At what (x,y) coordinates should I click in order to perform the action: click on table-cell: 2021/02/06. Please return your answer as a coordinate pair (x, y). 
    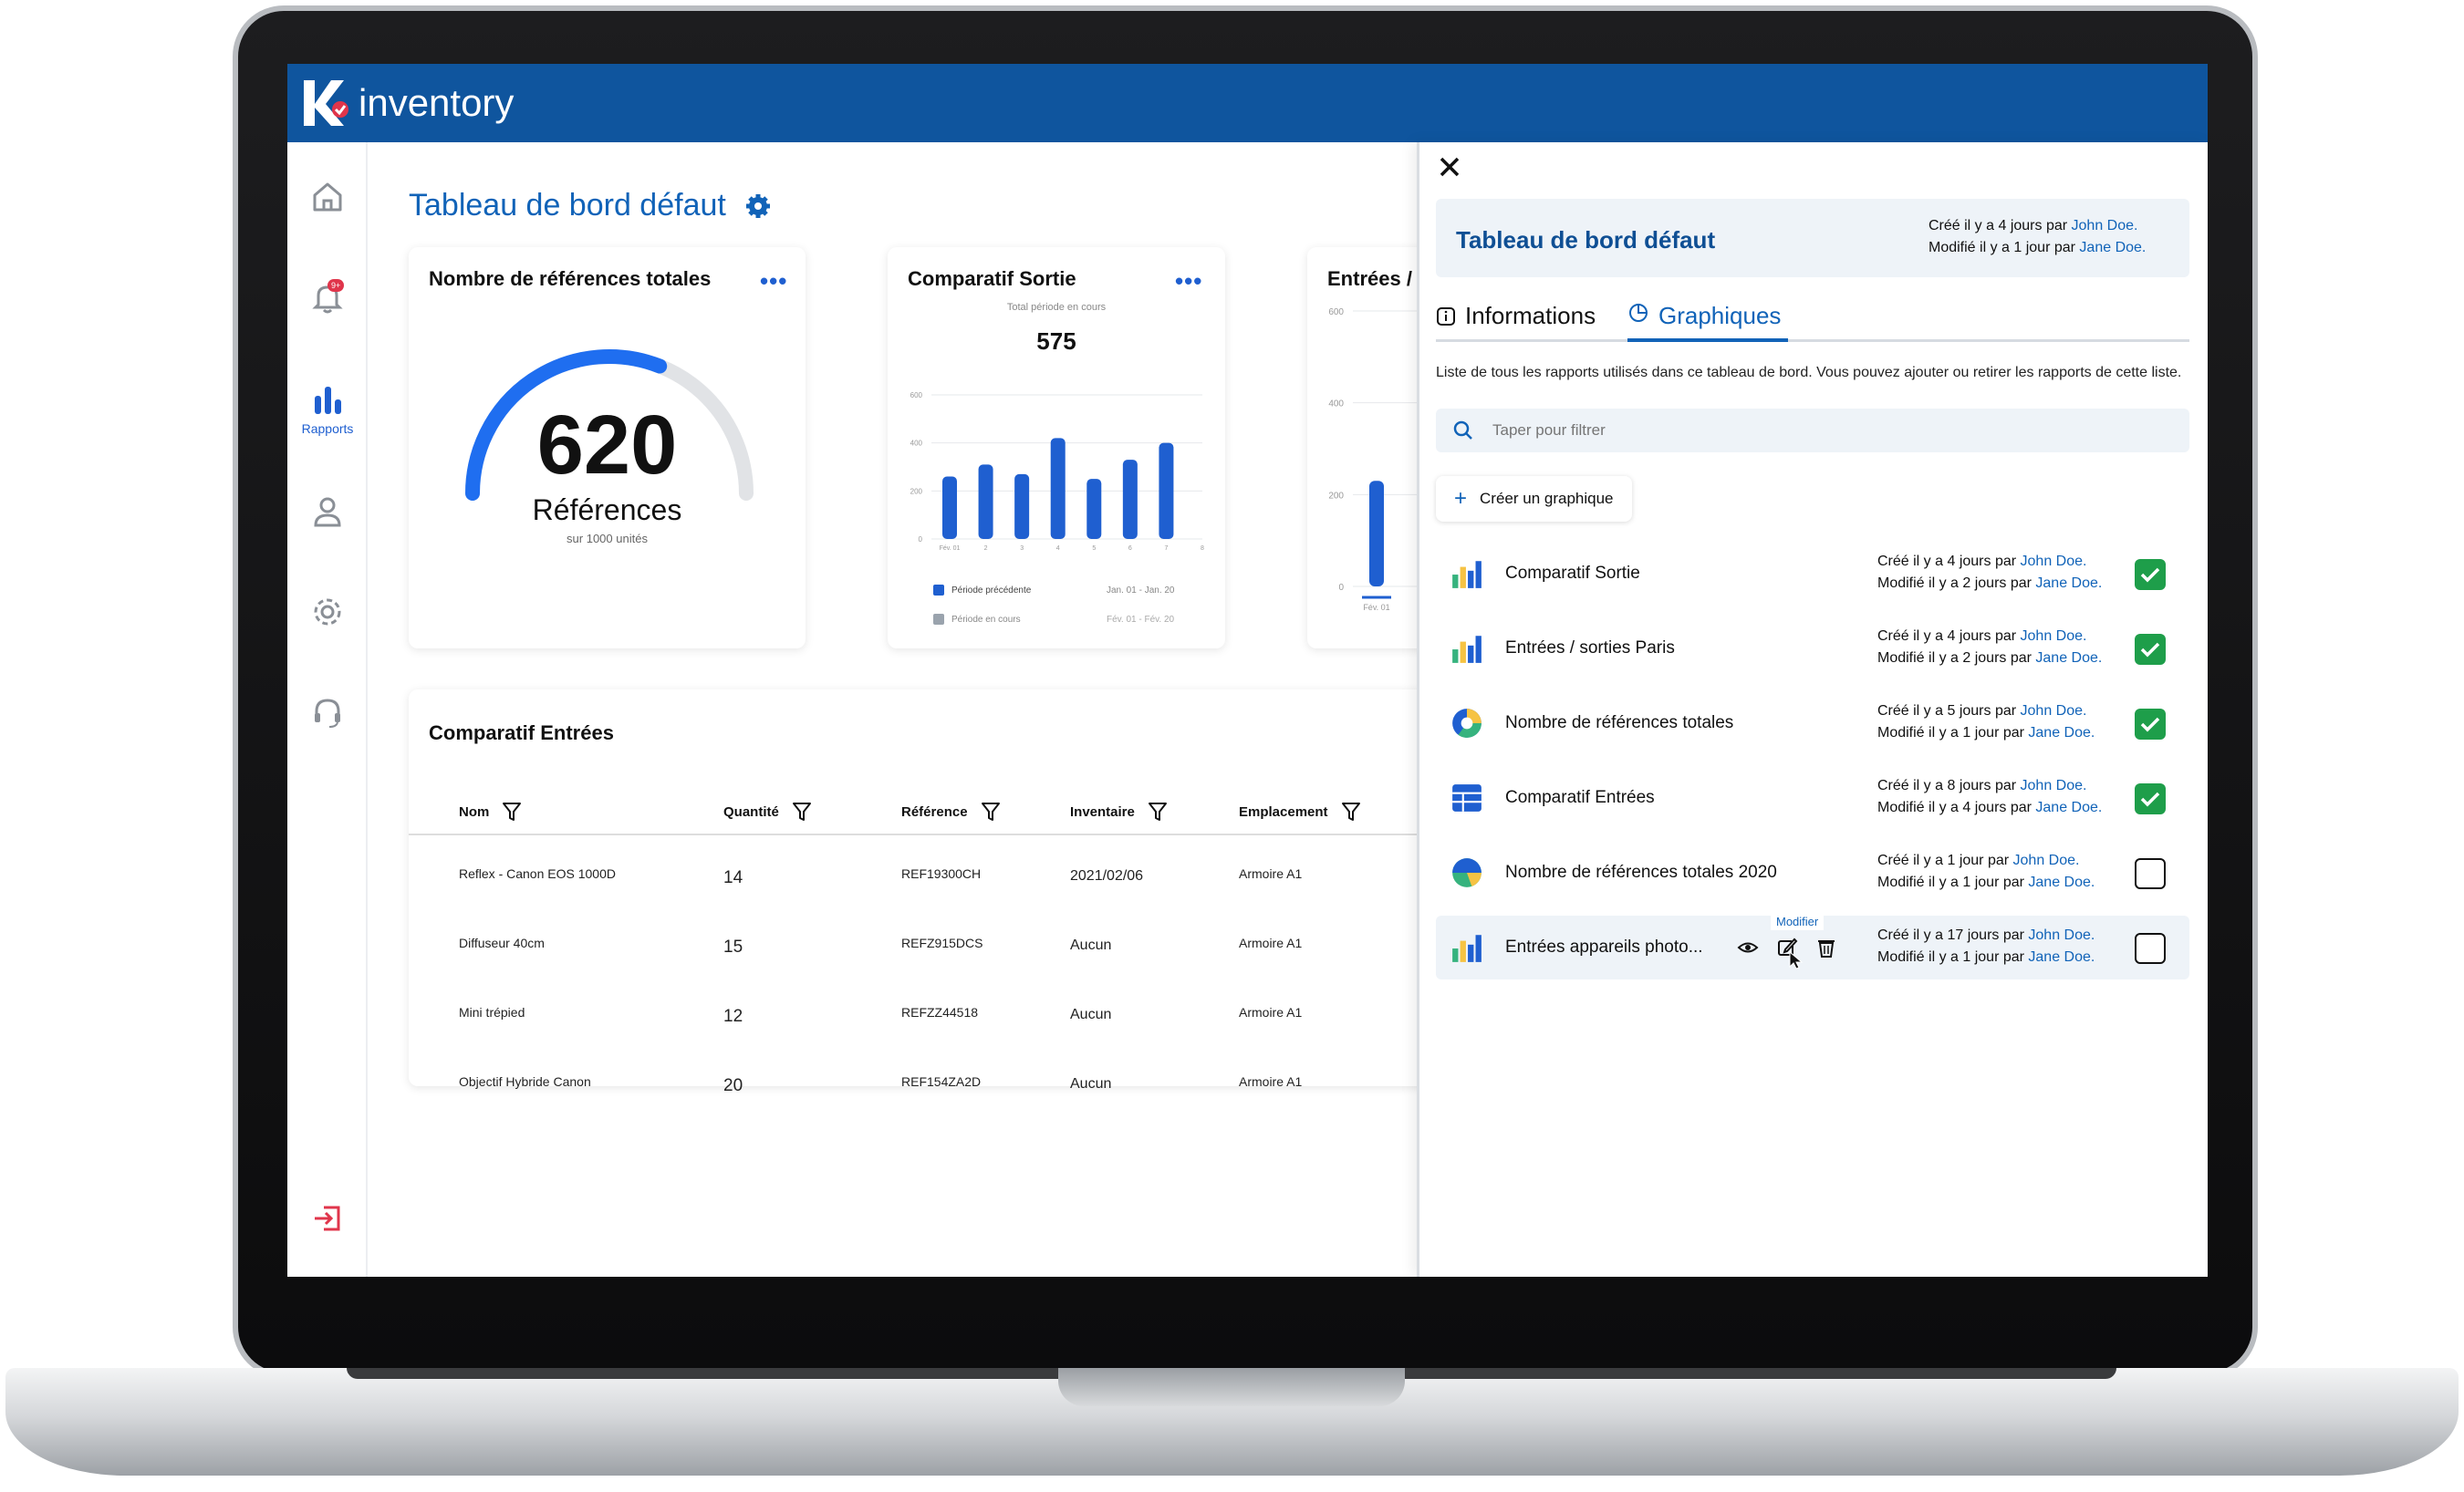
    Looking at the image, I should click on (1107, 876).